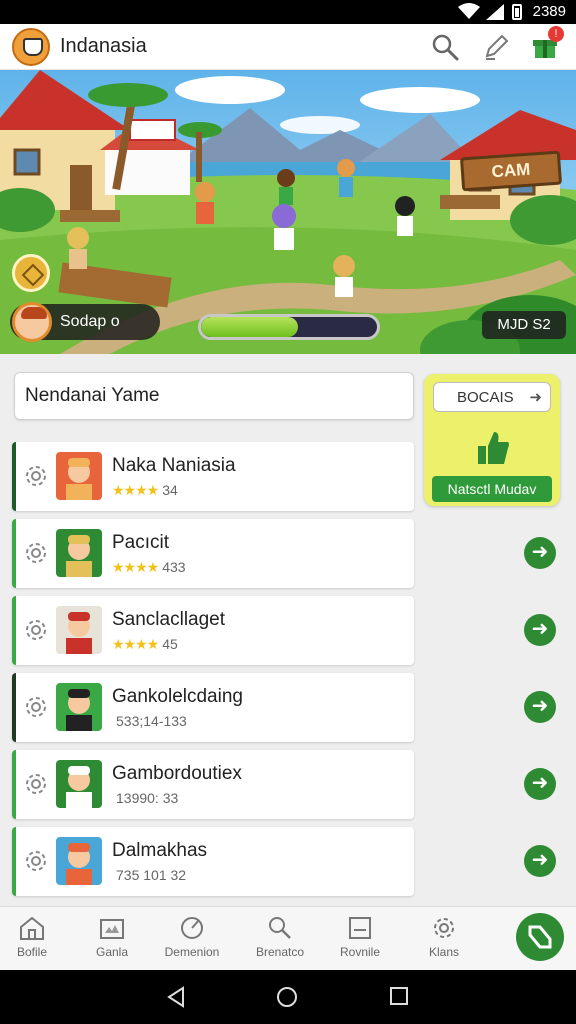  What do you see at coordinates (556, 34) in the screenshot?
I see `notification-badge: !` at bounding box center [556, 34].